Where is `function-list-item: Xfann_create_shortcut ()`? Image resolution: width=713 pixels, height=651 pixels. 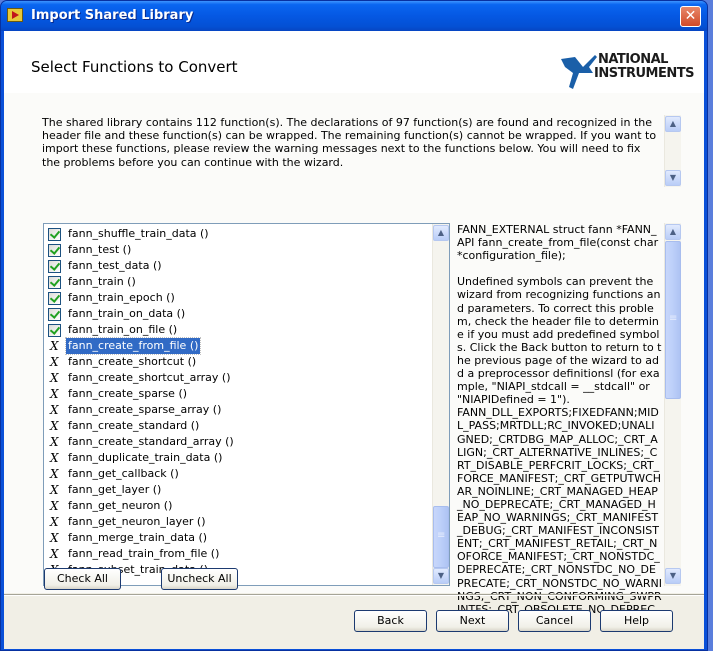 function-list-item: Xfann_create_shortcut () is located at coordinates (243, 362).